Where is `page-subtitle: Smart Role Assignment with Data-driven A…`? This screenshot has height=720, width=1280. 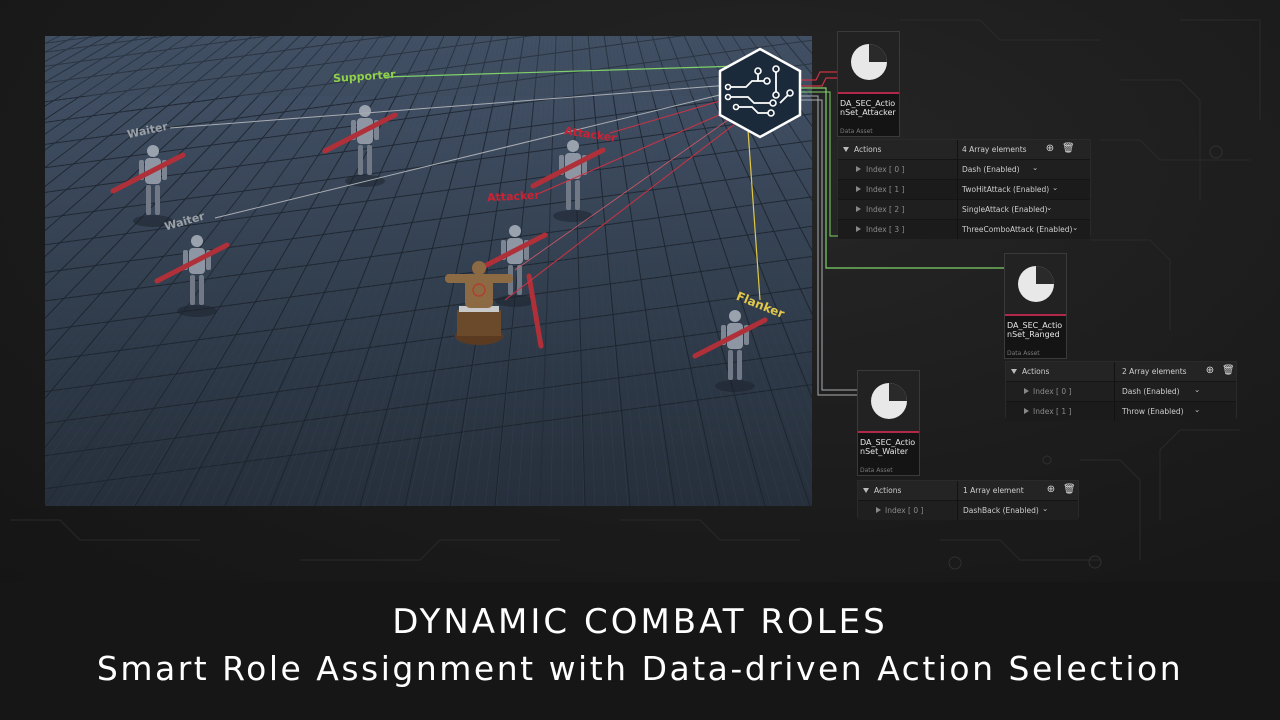
page-subtitle: Smart Role Assignment with Data-driven A… is located at coordinates (640, 668).